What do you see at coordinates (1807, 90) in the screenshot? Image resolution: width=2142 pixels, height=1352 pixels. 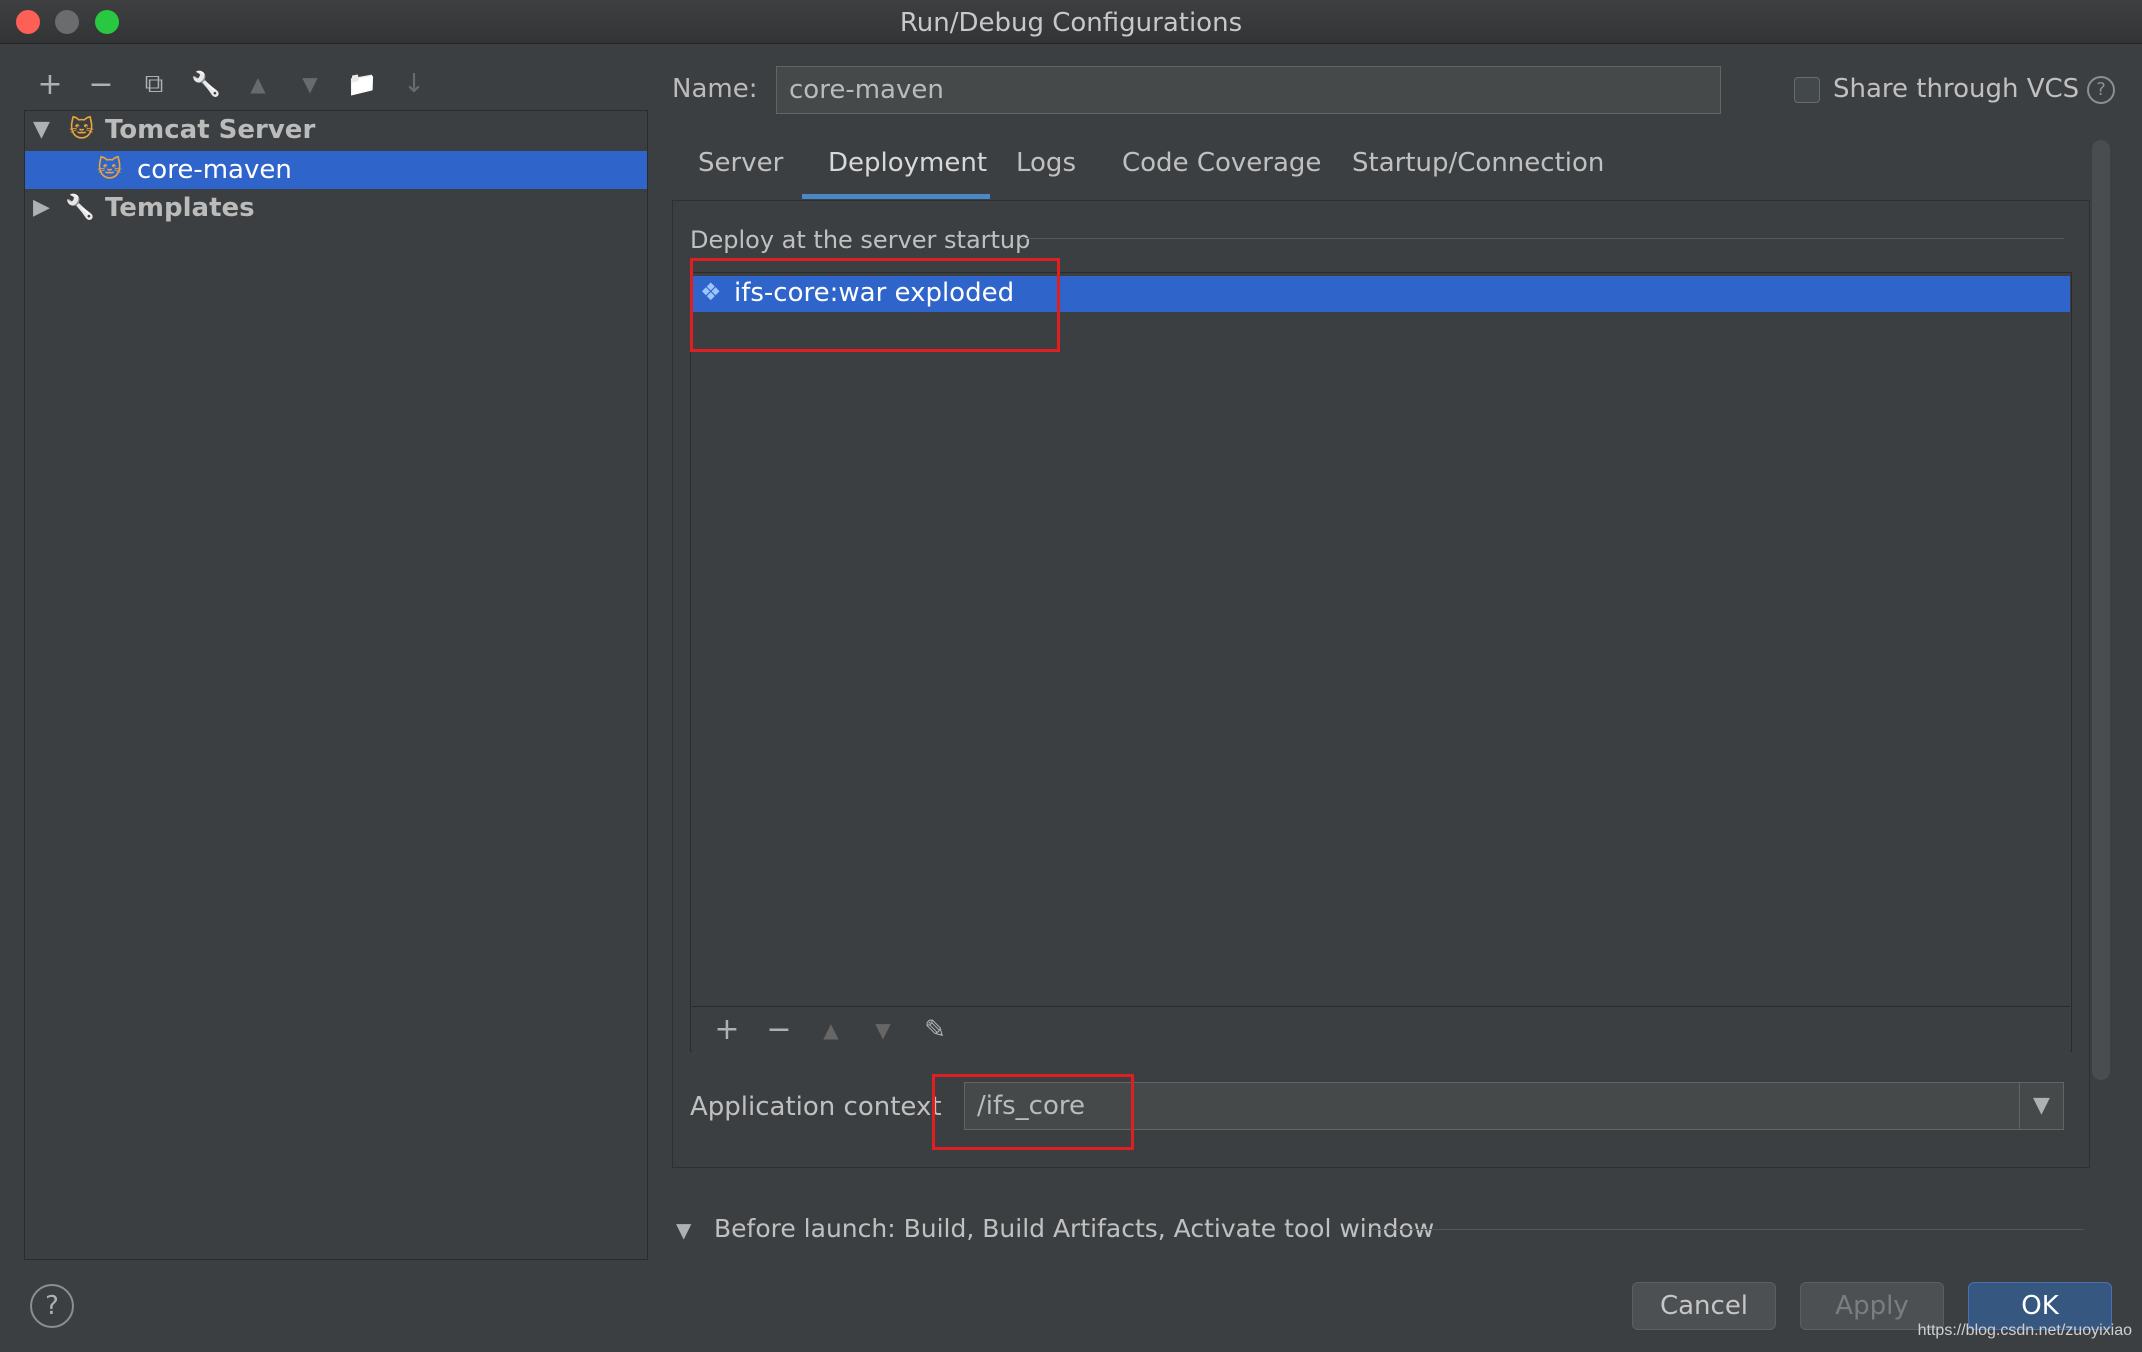 I see `share-vcs-checkbox` at bounding box center [1807, 90].